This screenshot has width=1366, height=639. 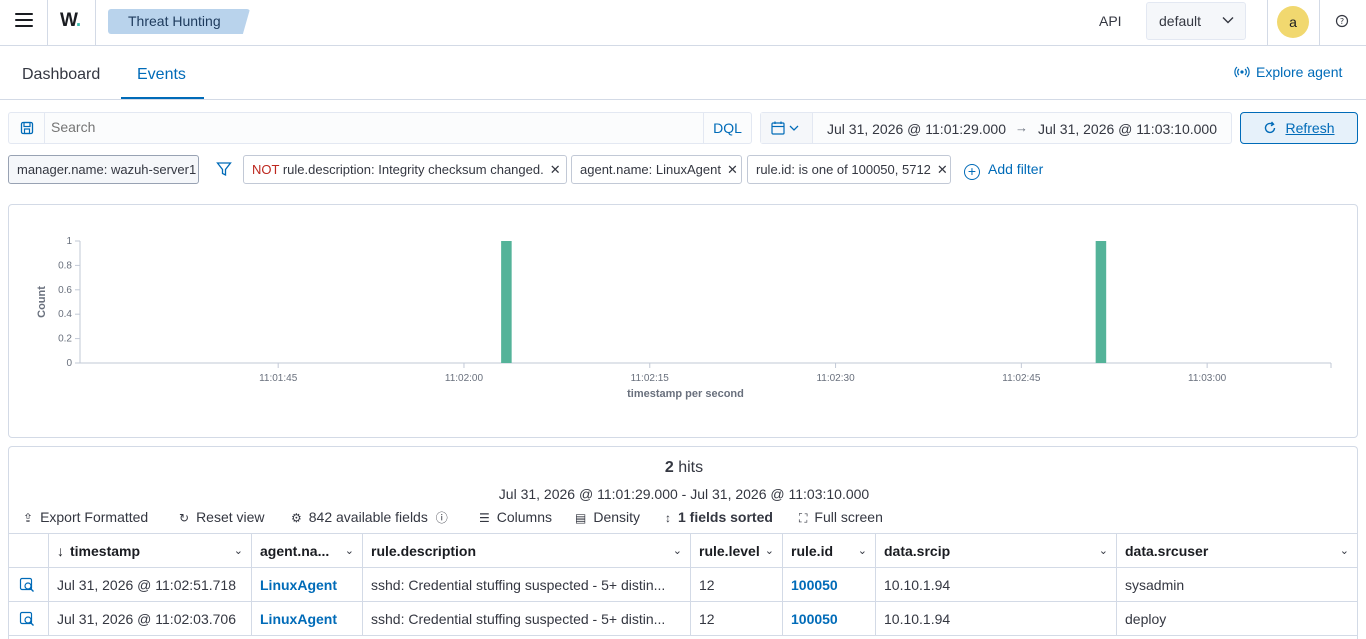 I want to click on x-tick-label: 11:01:45, so click(x=278, y=378).